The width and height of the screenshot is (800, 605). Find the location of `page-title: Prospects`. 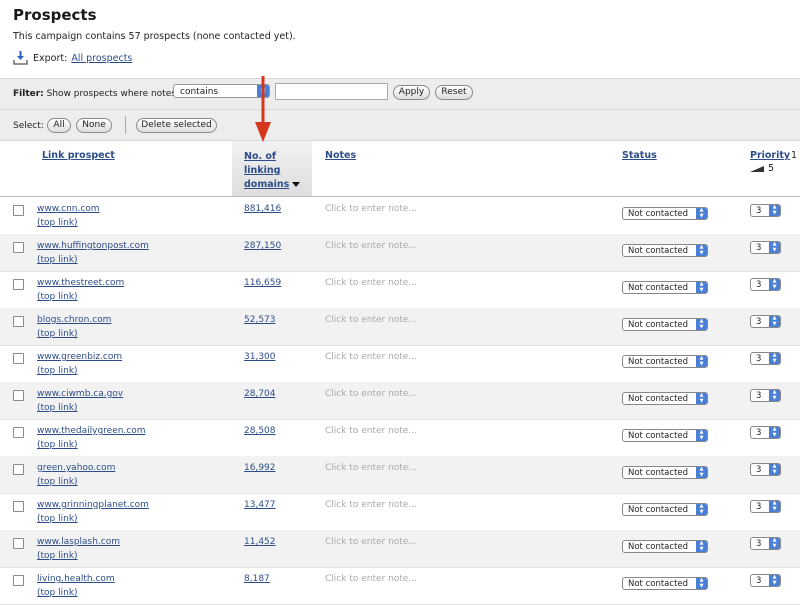

page-title: Prospects is located at coordinates (55, 15).